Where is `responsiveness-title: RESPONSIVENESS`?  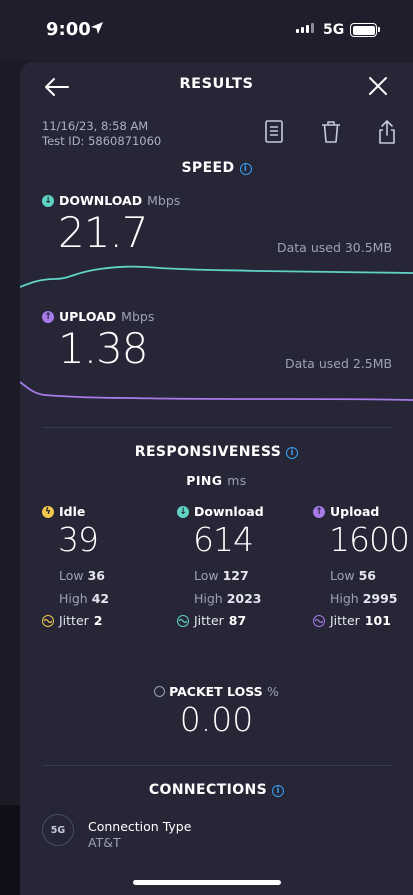 responsiveness-title: RESPONSIVENESS is located at coordinates (208, 452).